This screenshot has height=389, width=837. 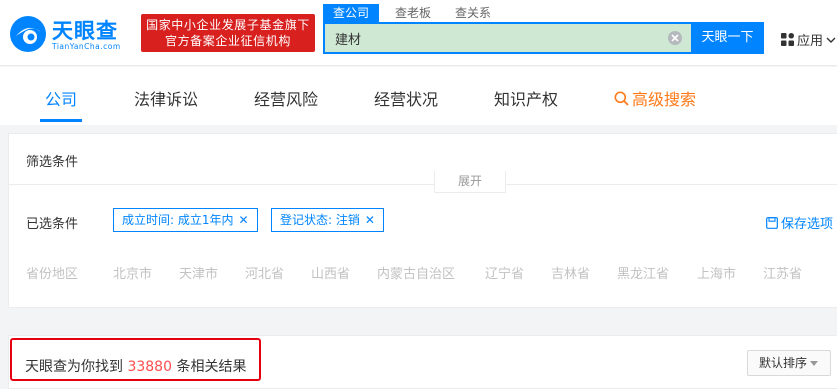 I want to click on tab-company: 查公司, so click(x=351, y=13).